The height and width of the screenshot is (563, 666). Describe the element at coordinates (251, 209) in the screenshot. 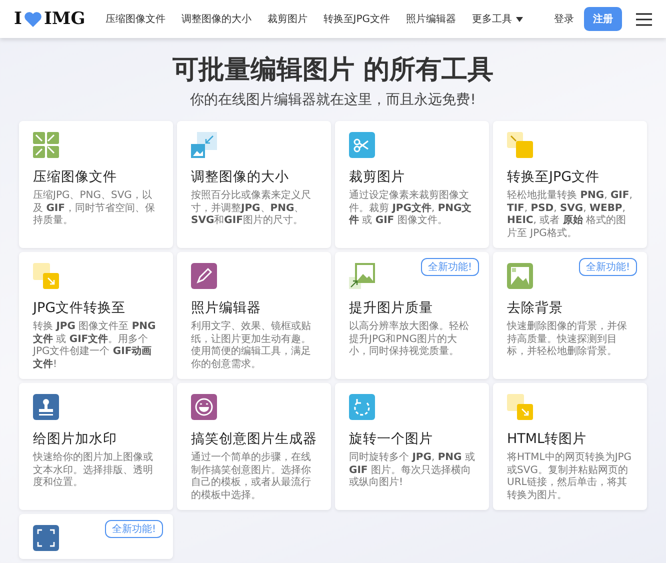

I see `tool-description: 按照百分比或像素来定义尺寸，并调整JPG、PNG、SVG和GIF图片的尺寸。` at that location.